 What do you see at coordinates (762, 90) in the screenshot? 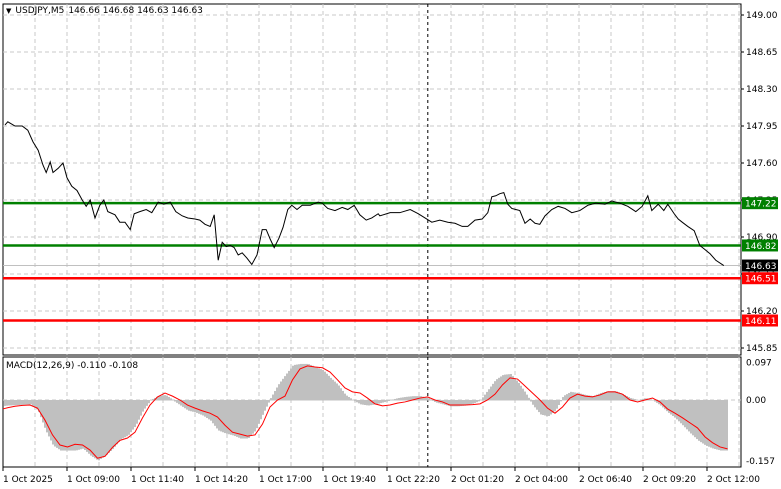
I see `price-tick-label: 148.30` at bounding box center [762, 90].